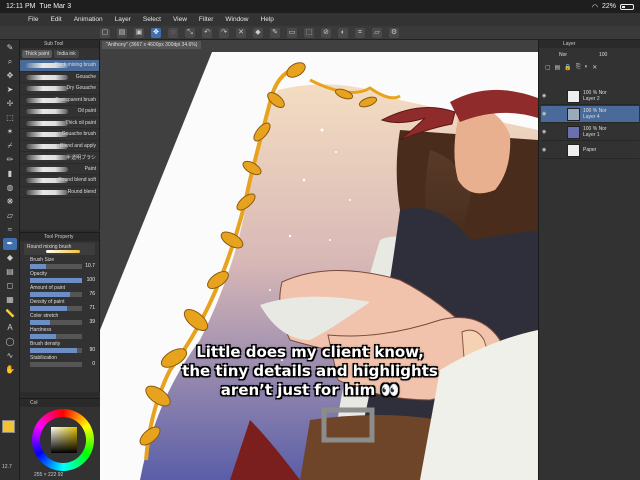  I want to click on menu-file: File, so click(33, 19).